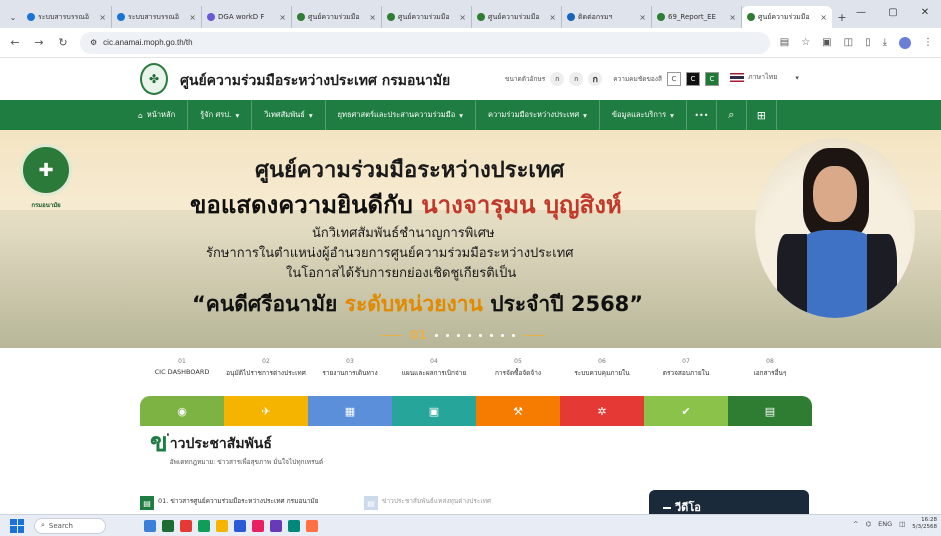 This screenshot has height=536, width=941. Describe the element at coordinates (266, 411) in the screenshot. I see `airplane-icon: ✈` at that location.